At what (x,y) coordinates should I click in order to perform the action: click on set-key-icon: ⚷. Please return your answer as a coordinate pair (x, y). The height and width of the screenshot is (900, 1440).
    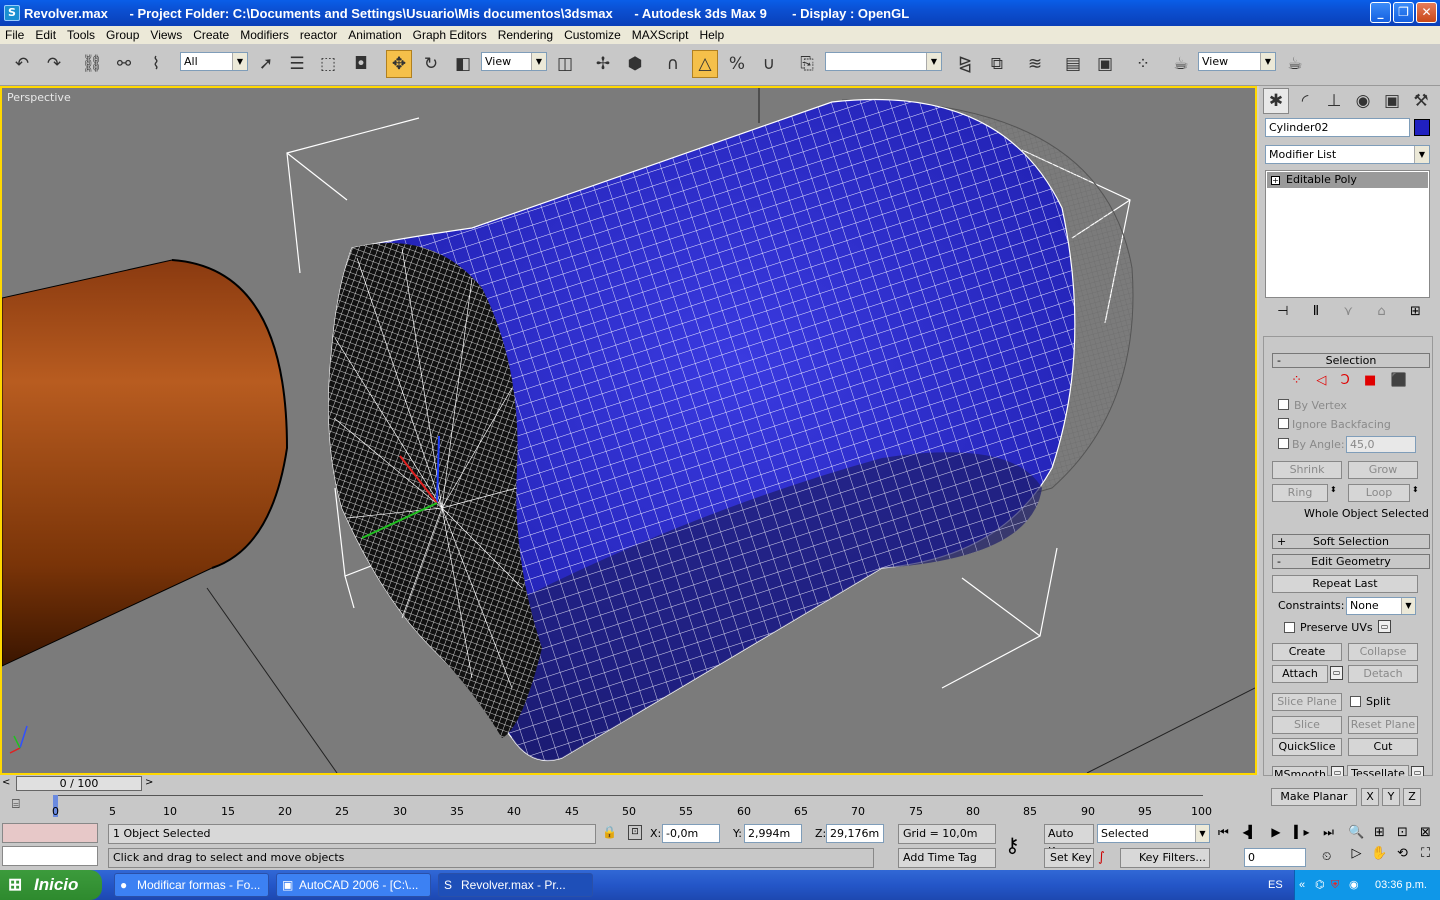
    Looking at the image, I should click on (1012, 845).